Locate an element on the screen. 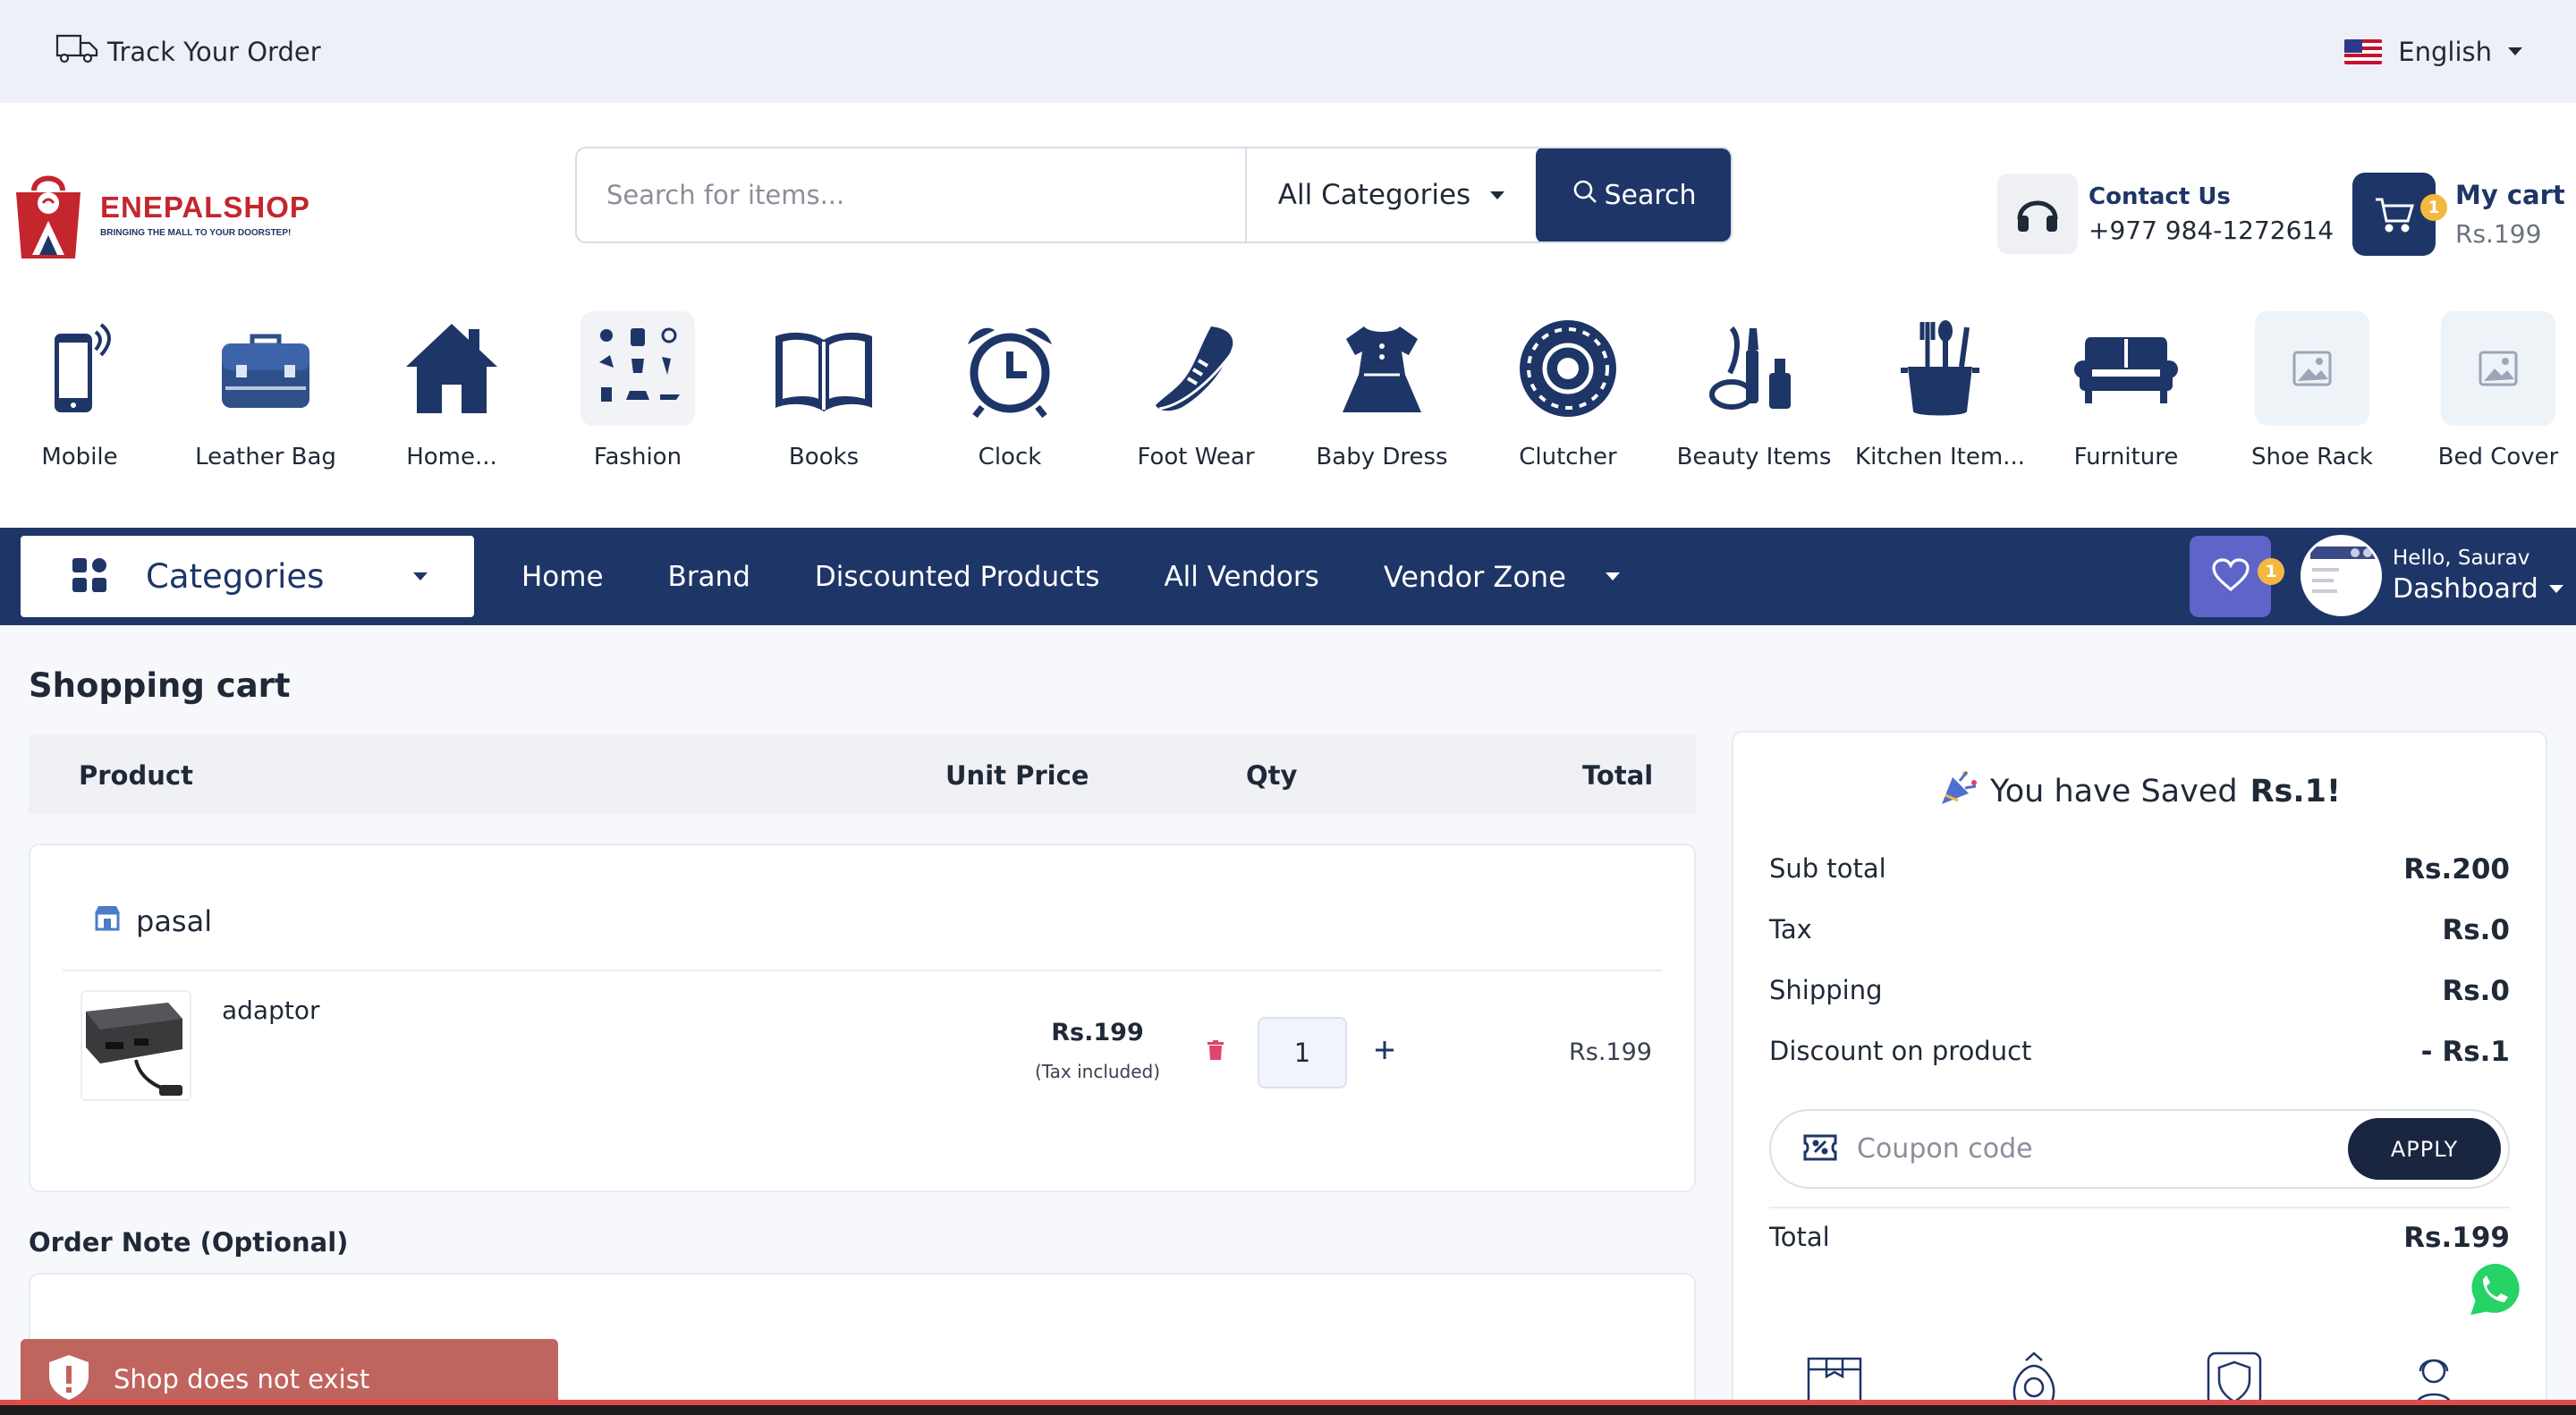  vendor-zone-label: Vendor Zone is located at coordinates (1474, 577).